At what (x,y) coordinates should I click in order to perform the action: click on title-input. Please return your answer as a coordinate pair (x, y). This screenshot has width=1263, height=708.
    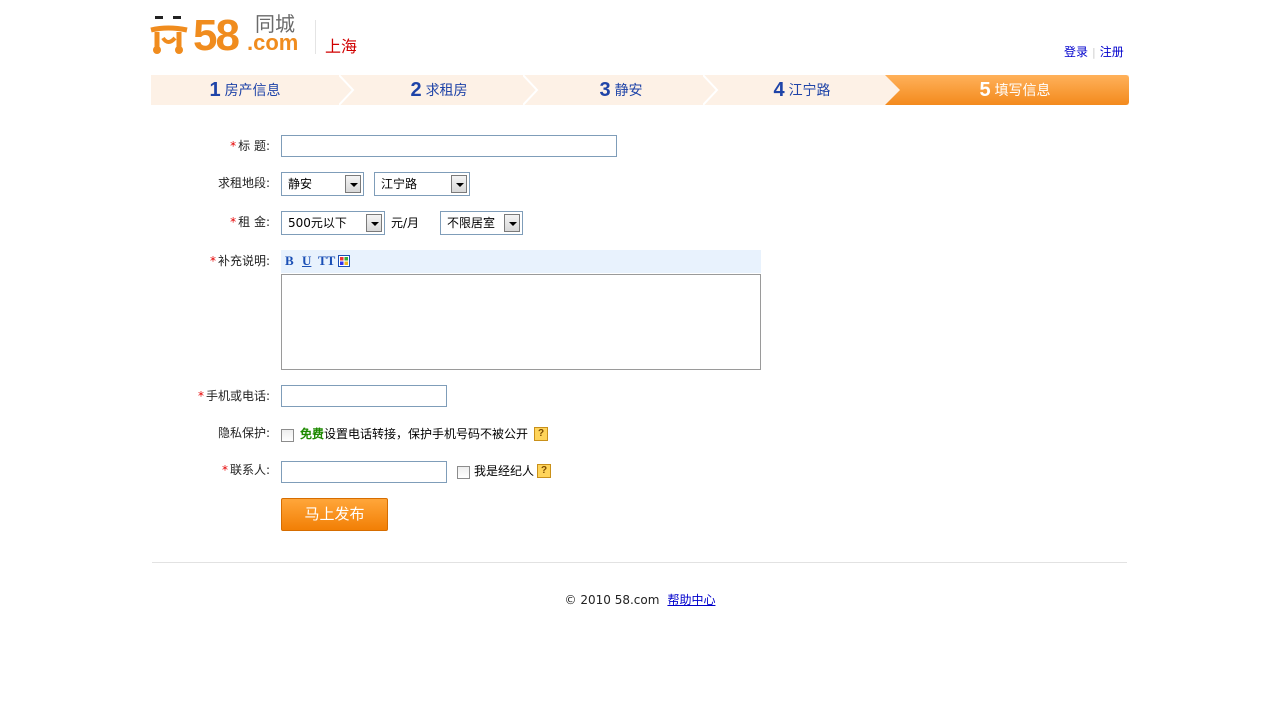
    Looking at the image, I should click on (449, 146).